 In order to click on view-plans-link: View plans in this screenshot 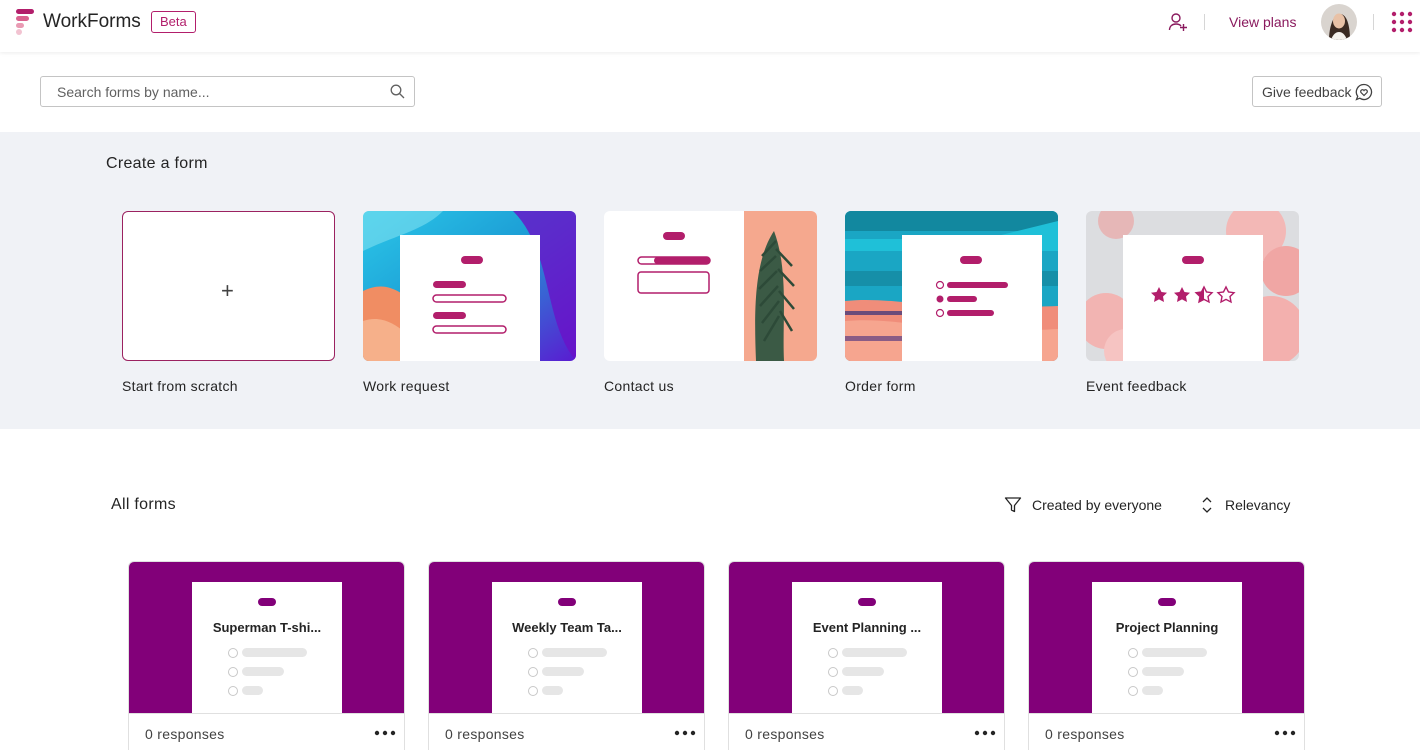, I will do `click(1262, 22)`.